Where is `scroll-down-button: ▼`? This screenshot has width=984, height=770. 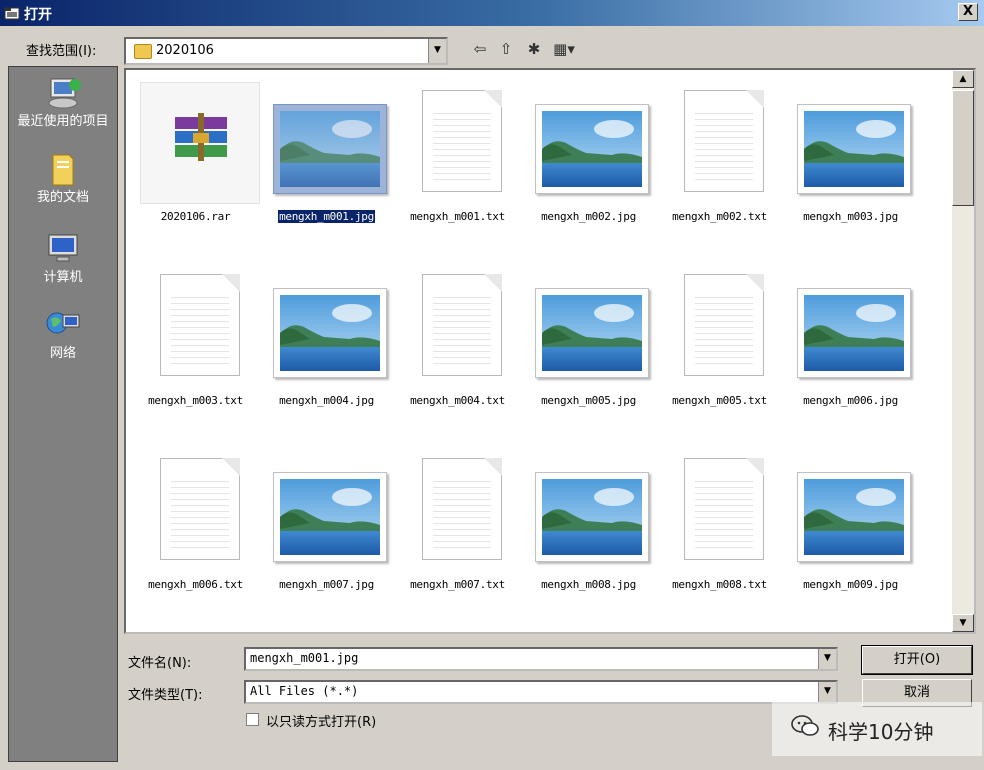
scroll-down-button: ▼ is located at coordinates (963, 623).